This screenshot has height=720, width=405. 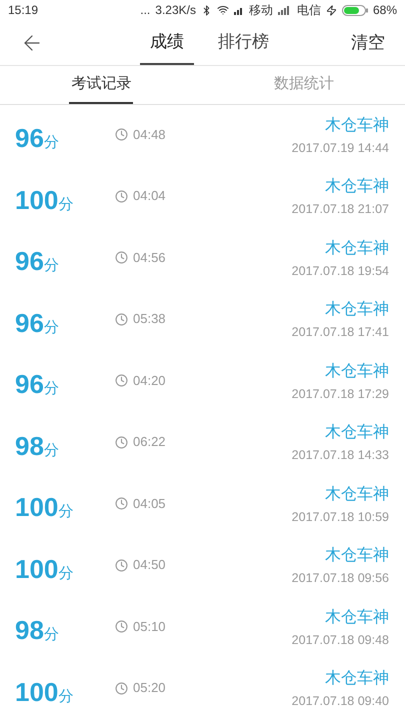 I want to click on nav-tab: 成绩, so click(x=167, y=43).